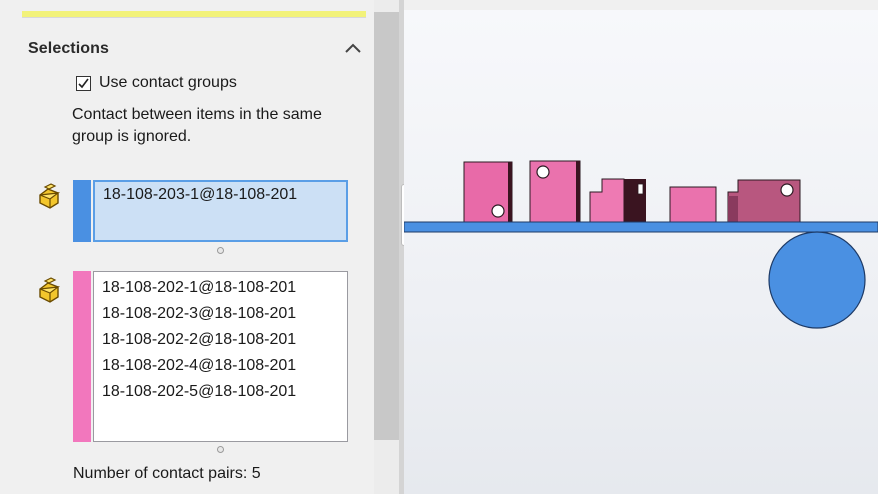 The width and height of the screenshot is (878, 494). I want to click on group1-resize-handle, so click(220, 250).